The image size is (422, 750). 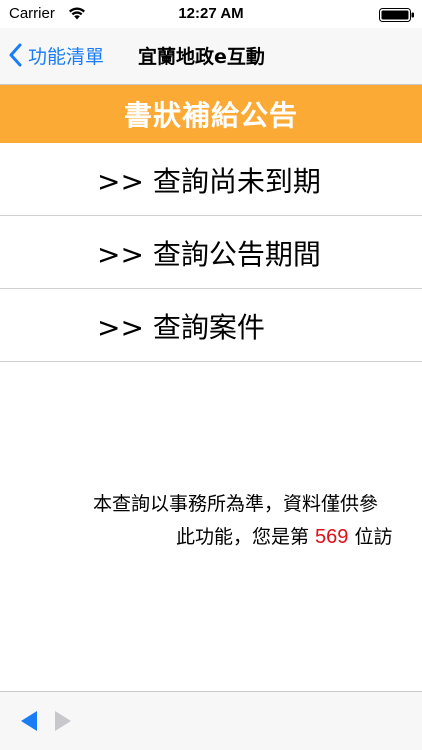 What do you see at coordinates (211, 720) in the screenshot?
I see `bottom-toolbar` at bounding box center [211, 720].